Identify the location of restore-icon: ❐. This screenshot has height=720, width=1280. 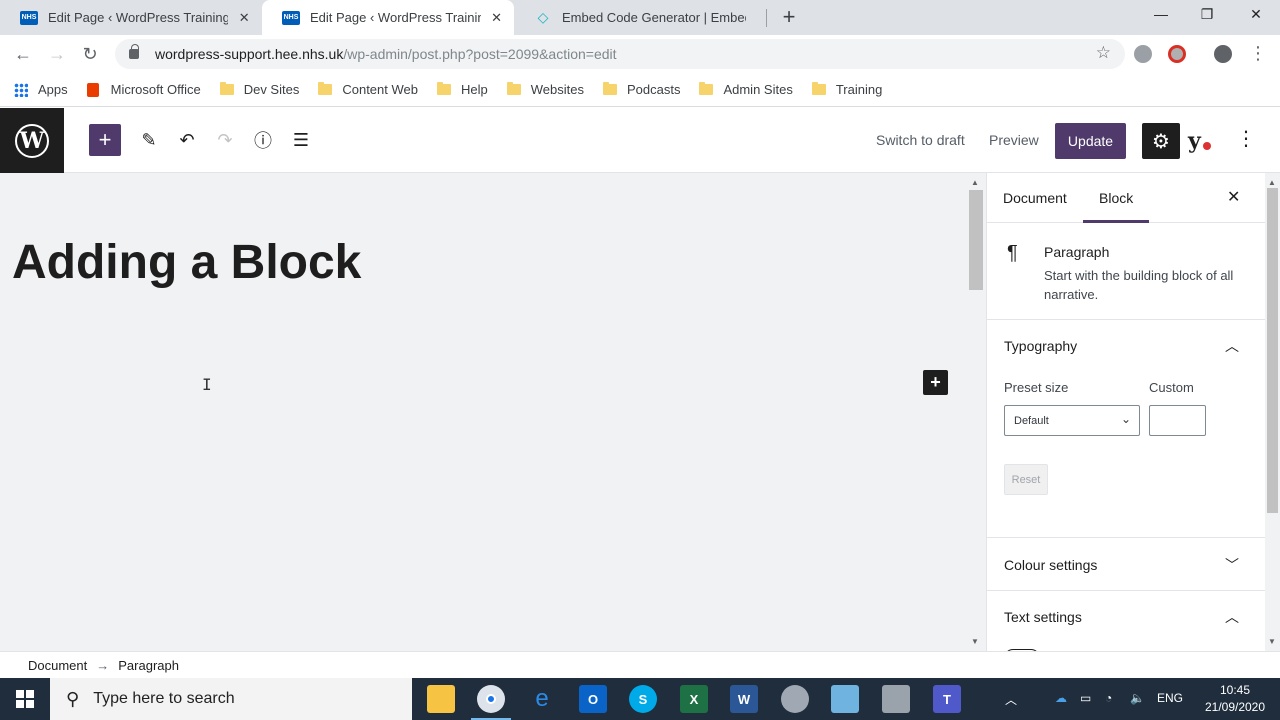
(1207, 14).